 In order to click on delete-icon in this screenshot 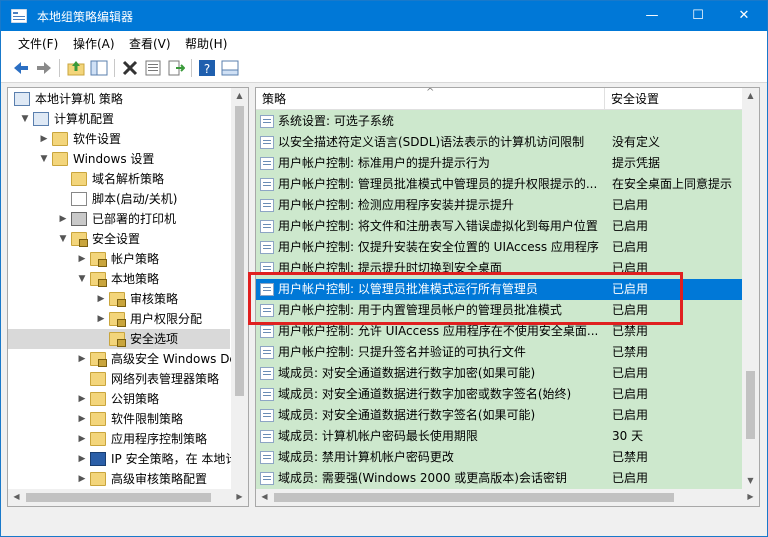, I will do `click(130, 68)`.